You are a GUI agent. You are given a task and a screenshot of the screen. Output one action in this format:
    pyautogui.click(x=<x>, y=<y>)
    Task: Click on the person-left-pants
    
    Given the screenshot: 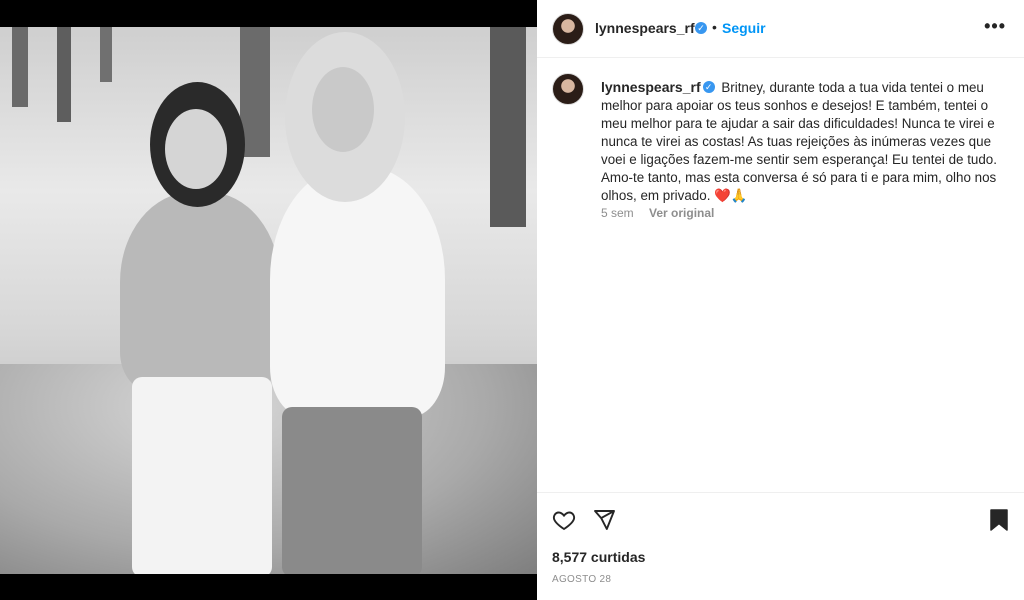 What is the action you would take?
    pyautogui.click(x=202, y=475)
    